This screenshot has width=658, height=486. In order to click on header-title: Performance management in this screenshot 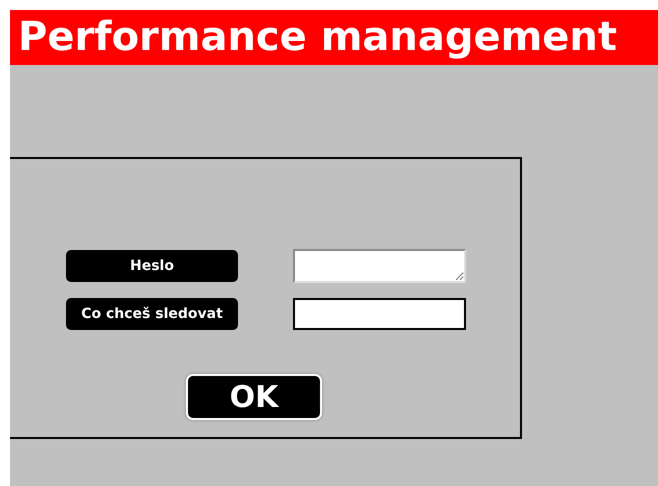, I will do `click(334, 37)`.